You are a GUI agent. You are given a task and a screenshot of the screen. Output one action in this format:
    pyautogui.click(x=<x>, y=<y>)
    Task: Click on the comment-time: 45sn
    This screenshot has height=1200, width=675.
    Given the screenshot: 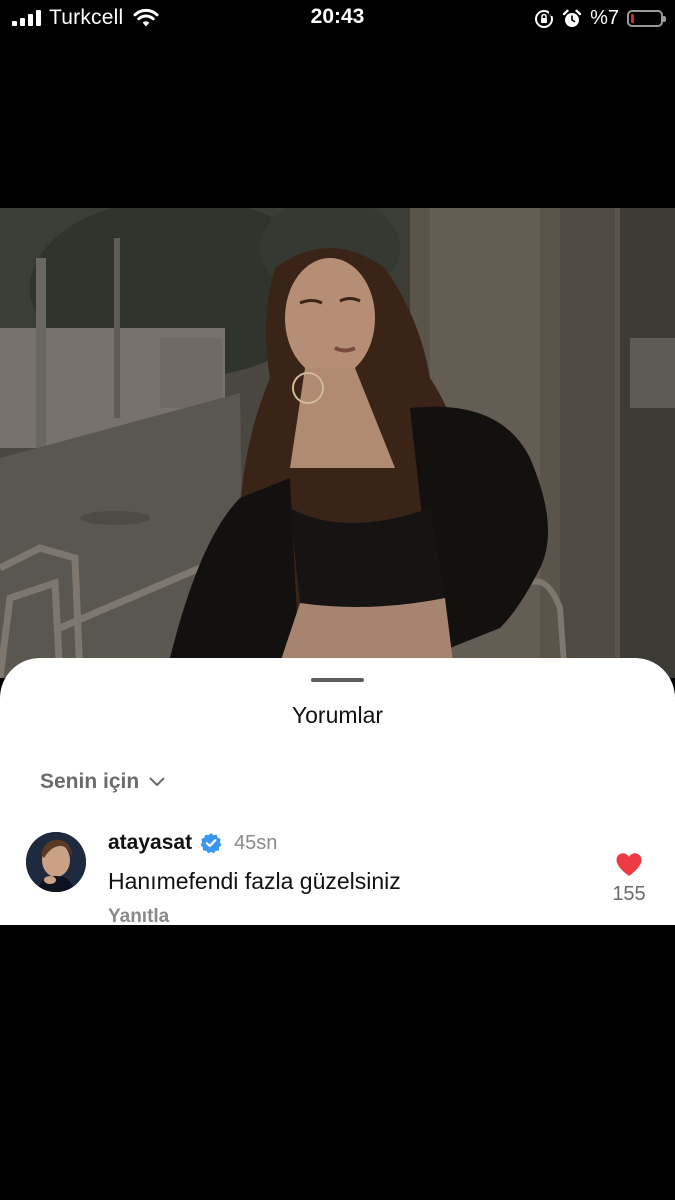 What is the action you would take?
    pyautogui.click(x=256, y=842)
    